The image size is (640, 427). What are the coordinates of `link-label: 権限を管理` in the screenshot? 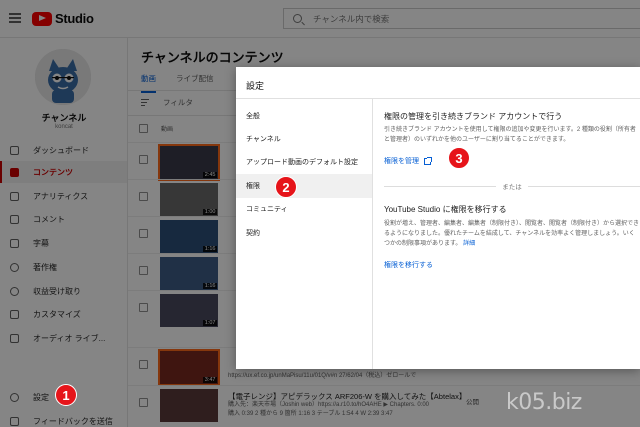 It's located at (401, 161).